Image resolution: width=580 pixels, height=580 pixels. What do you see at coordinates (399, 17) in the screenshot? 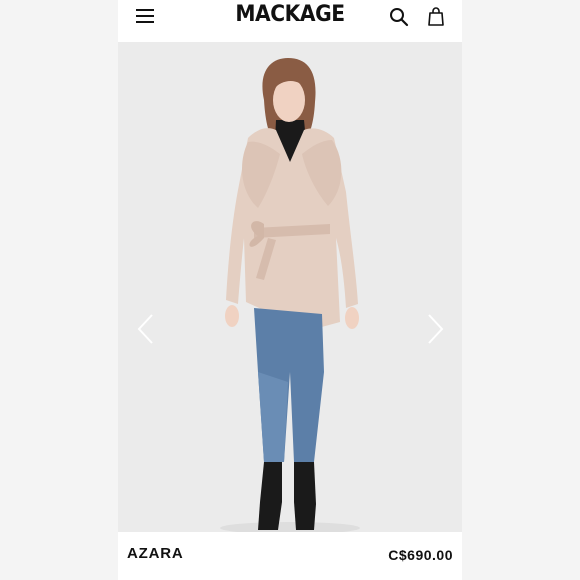
I see `search-icon` at bounding box center [399, 17].